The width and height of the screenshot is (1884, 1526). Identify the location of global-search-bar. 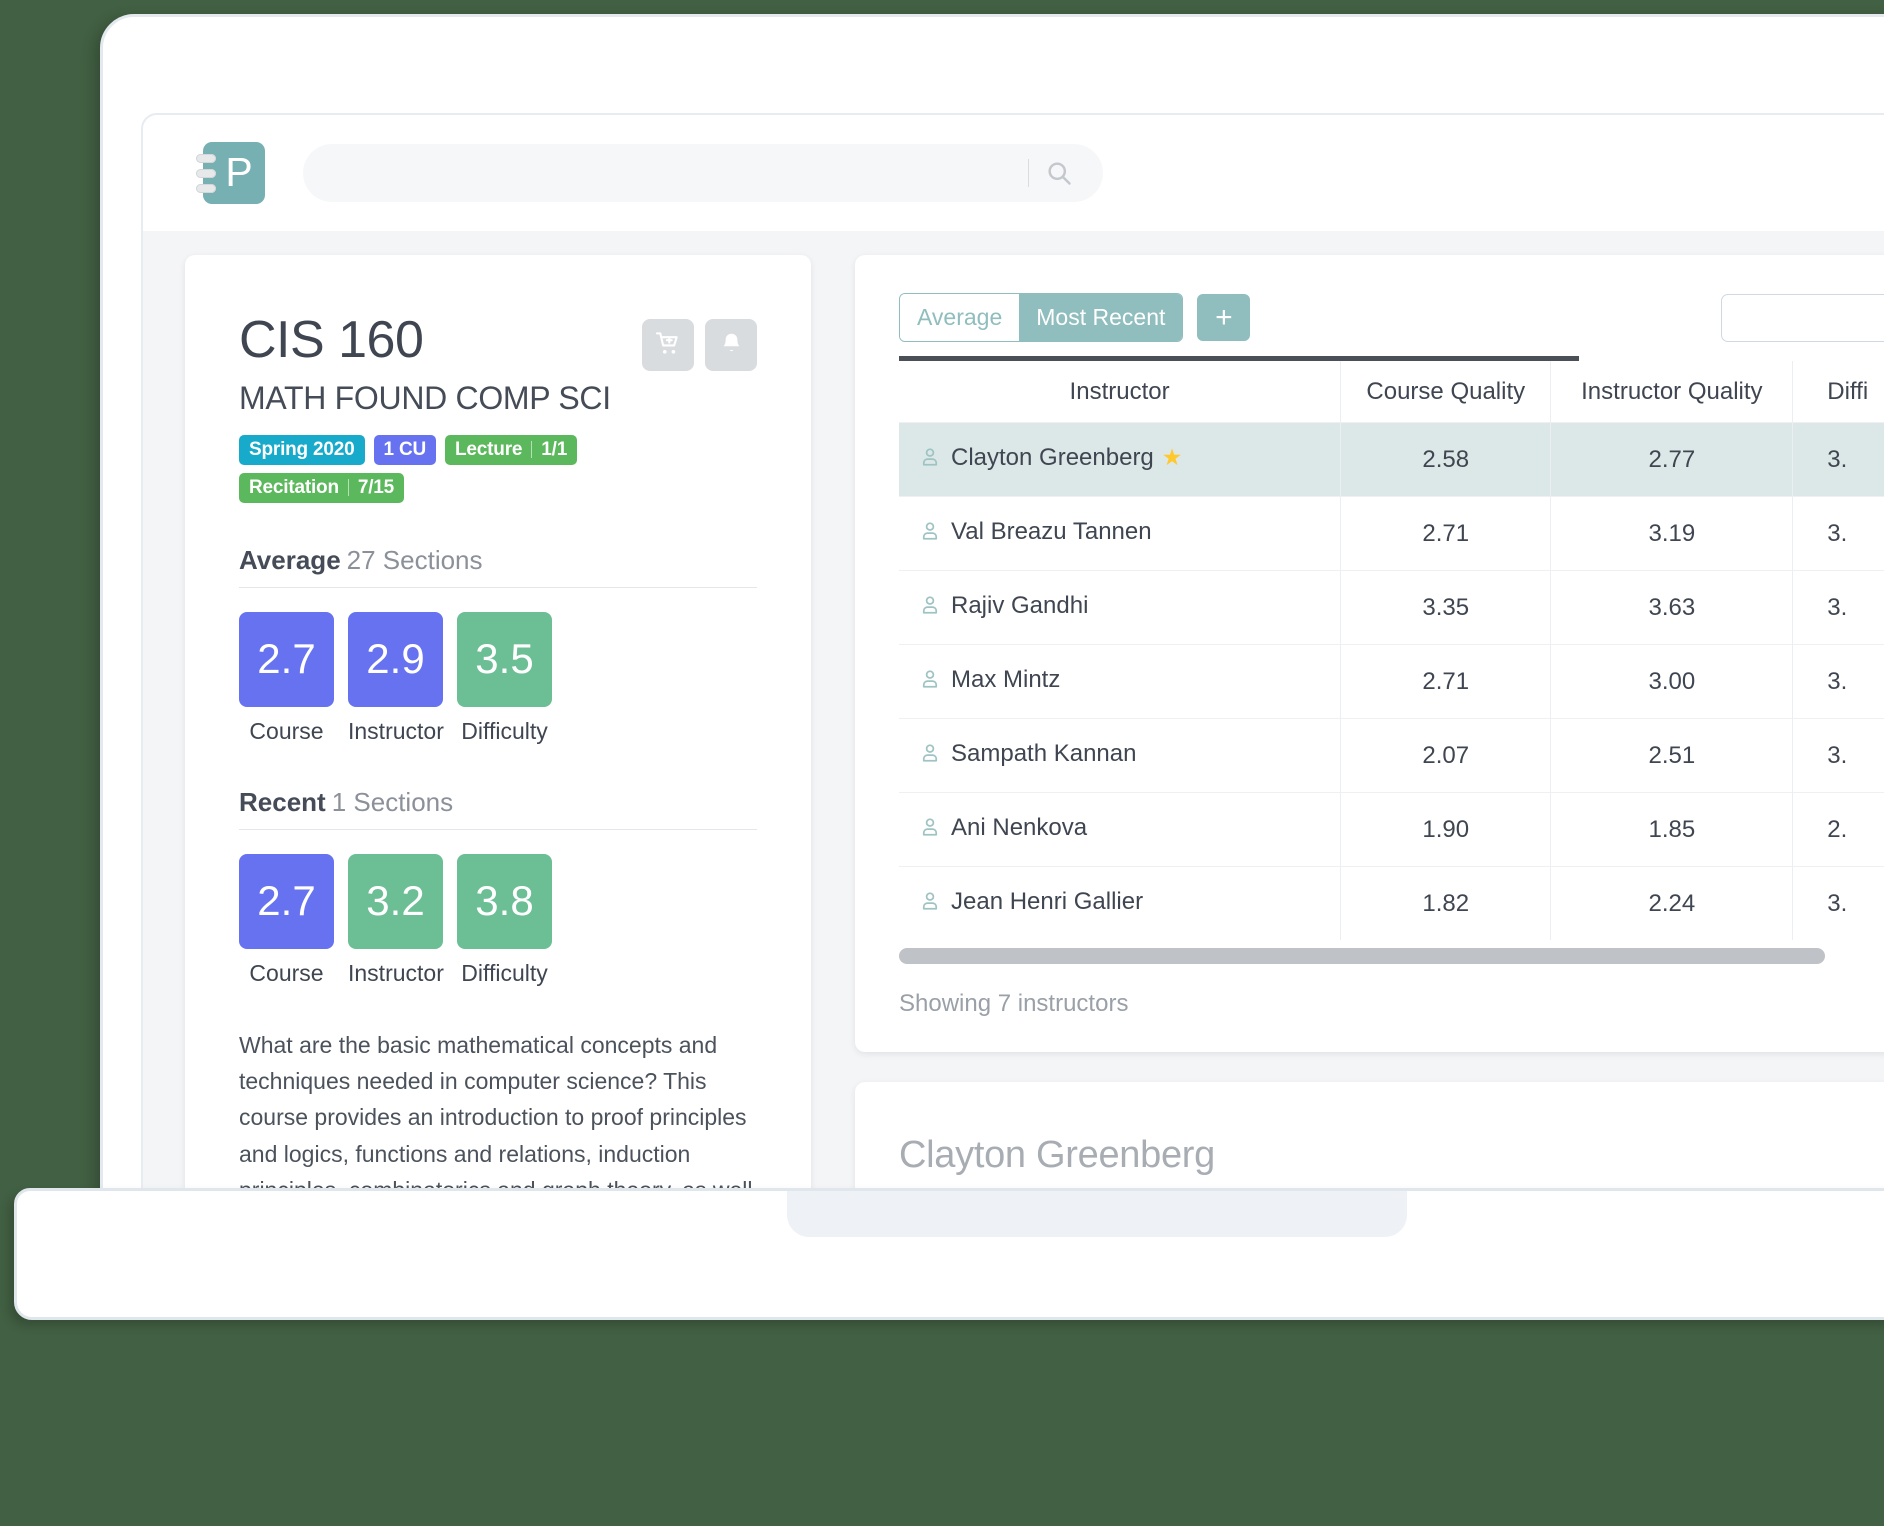
(703, 173).